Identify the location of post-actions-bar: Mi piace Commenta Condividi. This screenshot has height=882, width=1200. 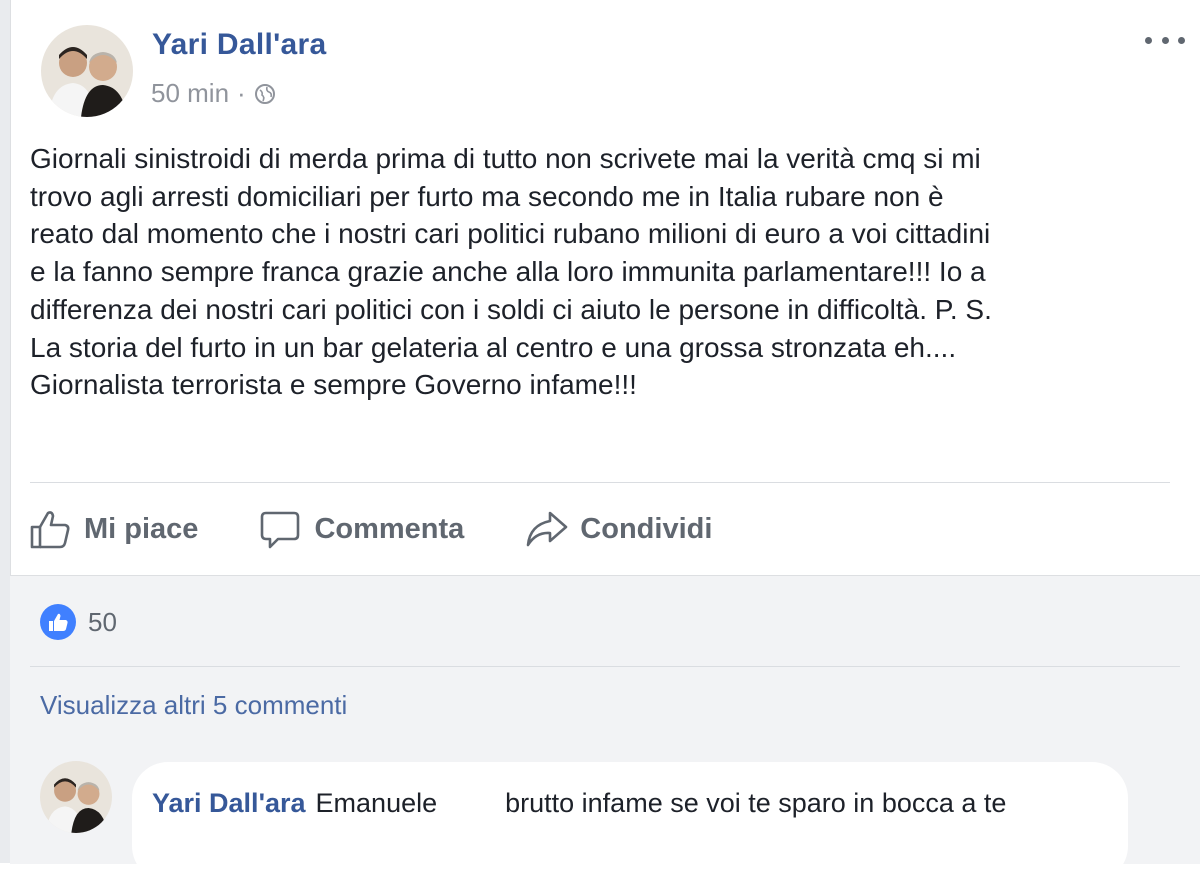
(400, 529).